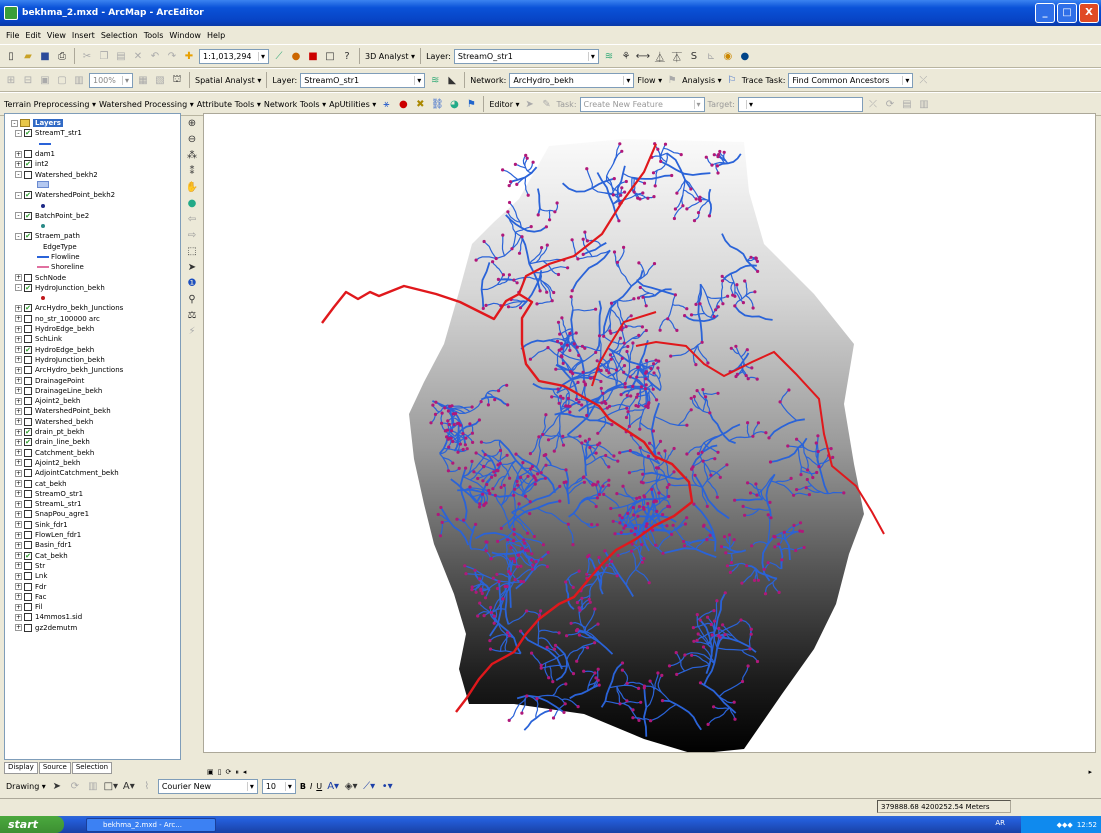 This screenshot has width=1101, height=833. What do you see at coordinates (95, 586) in the screenshot?
I see `toc-layer: + Fdr` at bounding box center [95, 586].